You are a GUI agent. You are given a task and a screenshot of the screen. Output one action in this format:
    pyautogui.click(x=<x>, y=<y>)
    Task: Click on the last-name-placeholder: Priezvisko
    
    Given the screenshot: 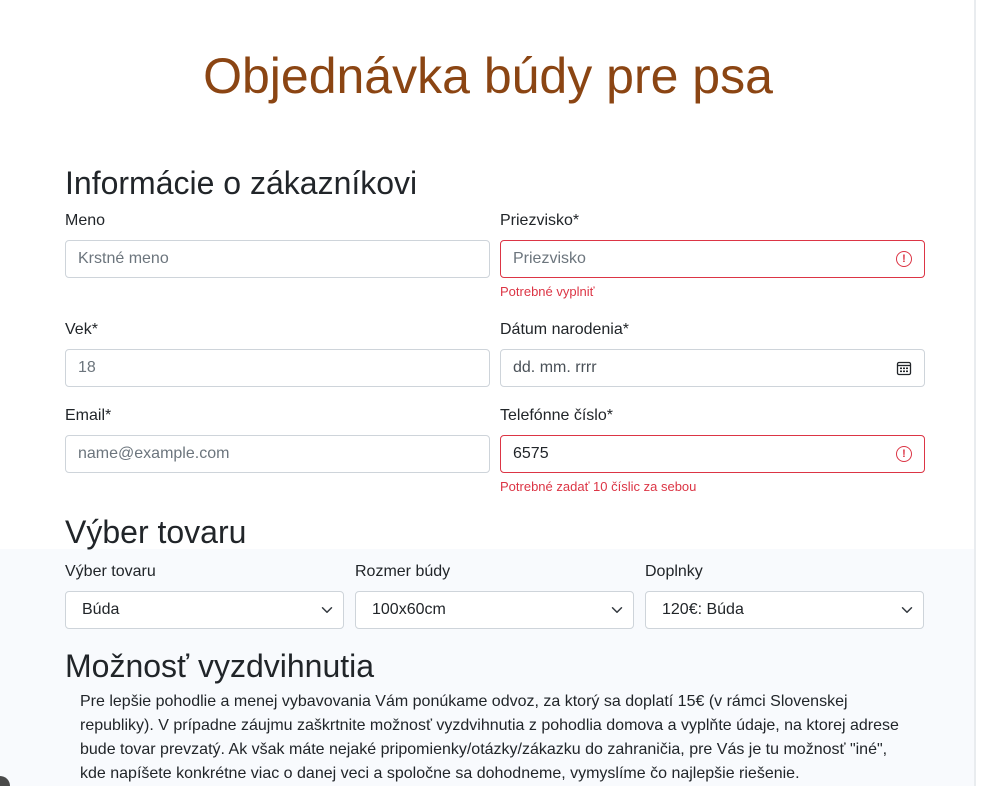 What is the action you would take?
    pyautogui.click(x=549, y=258)
    